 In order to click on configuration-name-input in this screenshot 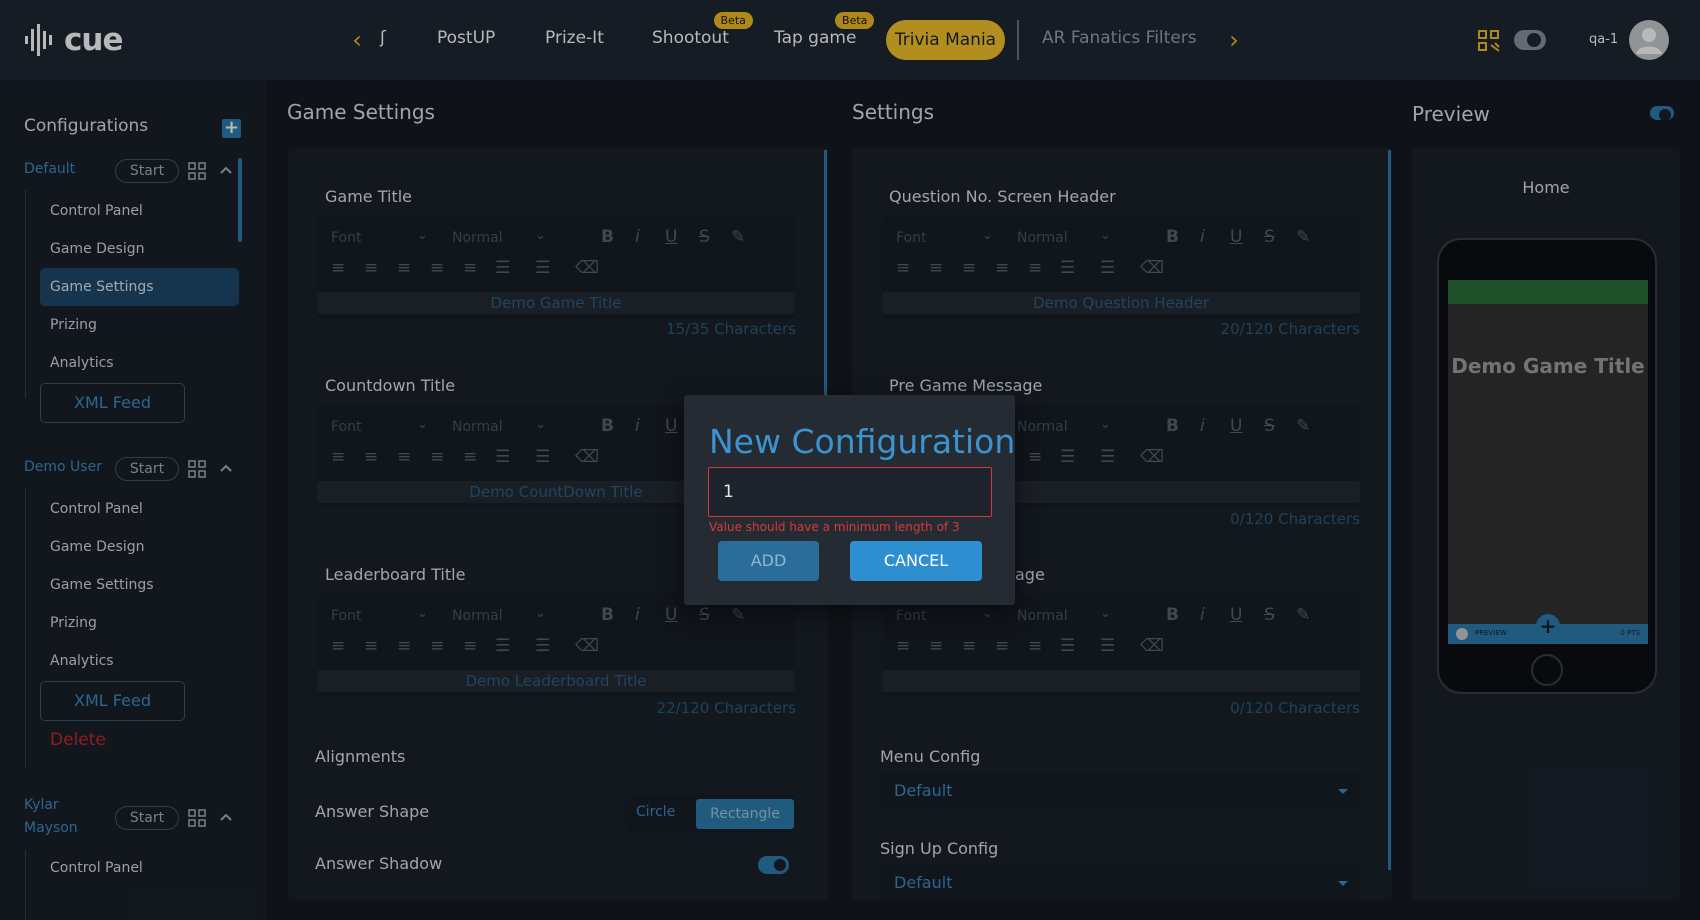, I will do `click(850, 492)`.